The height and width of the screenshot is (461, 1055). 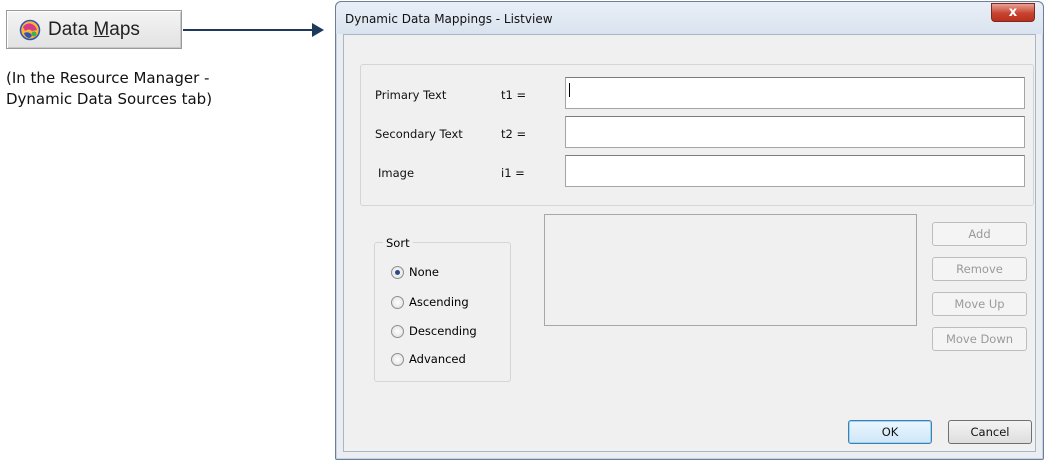 I want to click on sort-none-radio: None, so click(x=415, y=272).